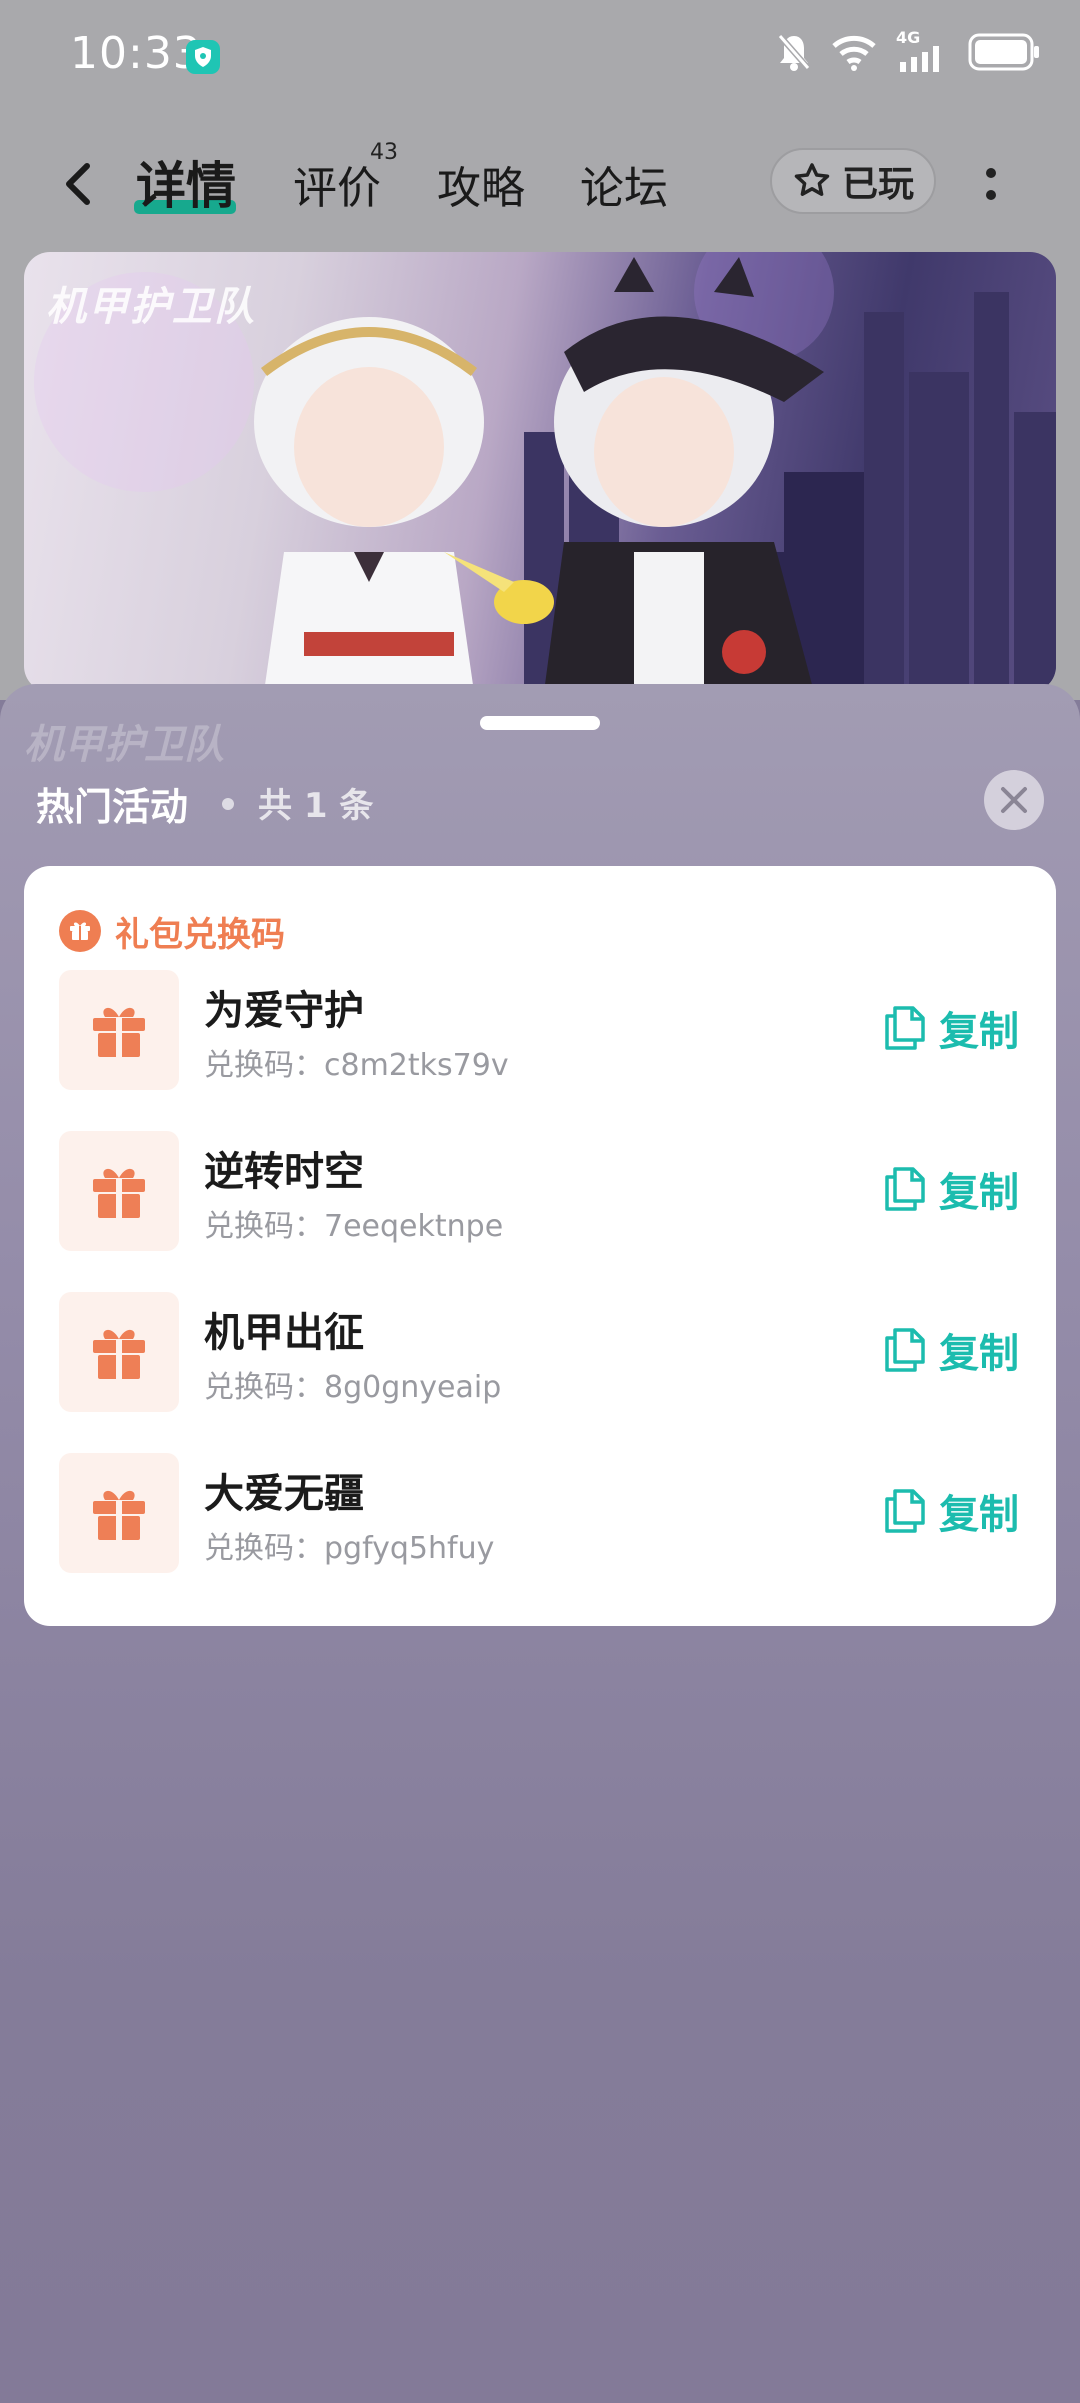 The width and height of the screenshot is (1080, 2403). Describe the element at coordinates (812, 179) in the screenshot. I see `star-outline-icon` at that location.